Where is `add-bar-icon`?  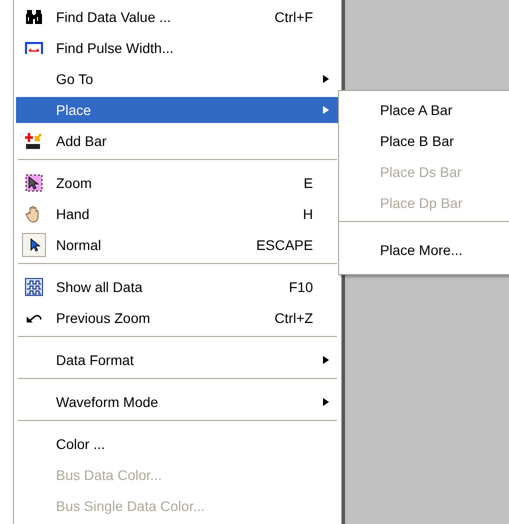
add-bar-icon is located at coordinates (34, 141).